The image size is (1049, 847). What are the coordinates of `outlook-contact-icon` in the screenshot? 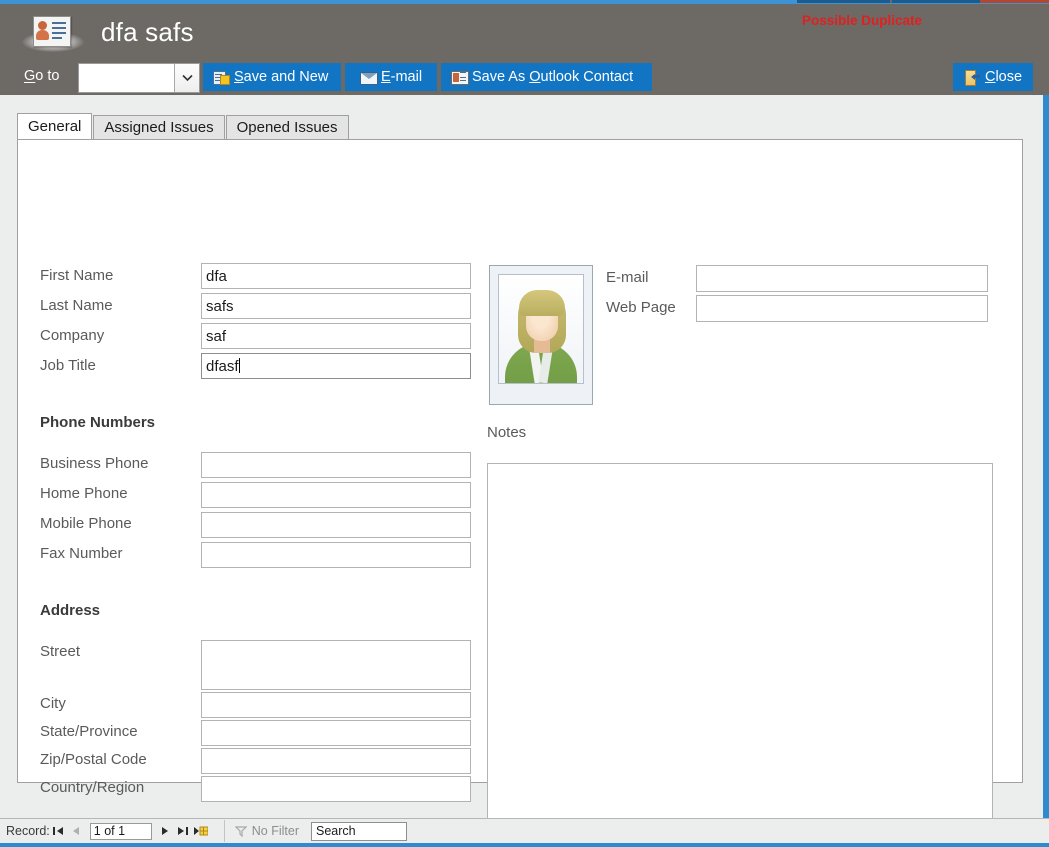 It's located at (460, 77).